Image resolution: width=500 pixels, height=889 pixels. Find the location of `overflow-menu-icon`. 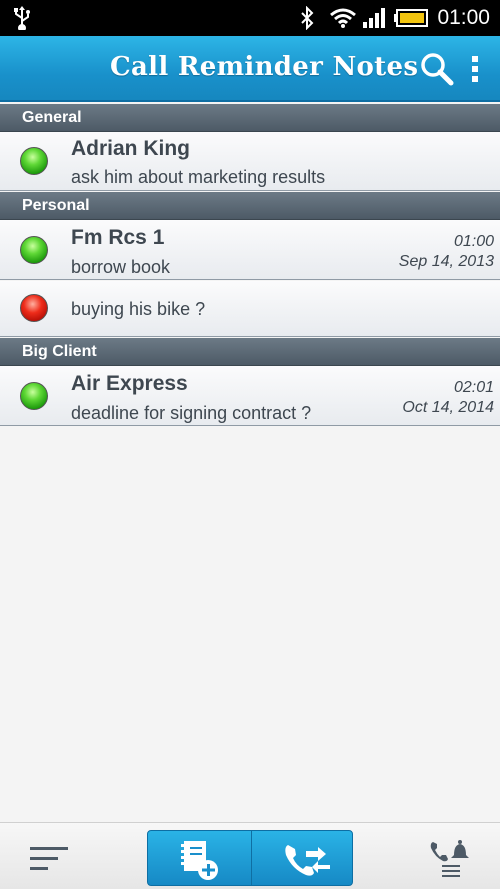

overflow-menu-icon is located at coordinates (475, 69).